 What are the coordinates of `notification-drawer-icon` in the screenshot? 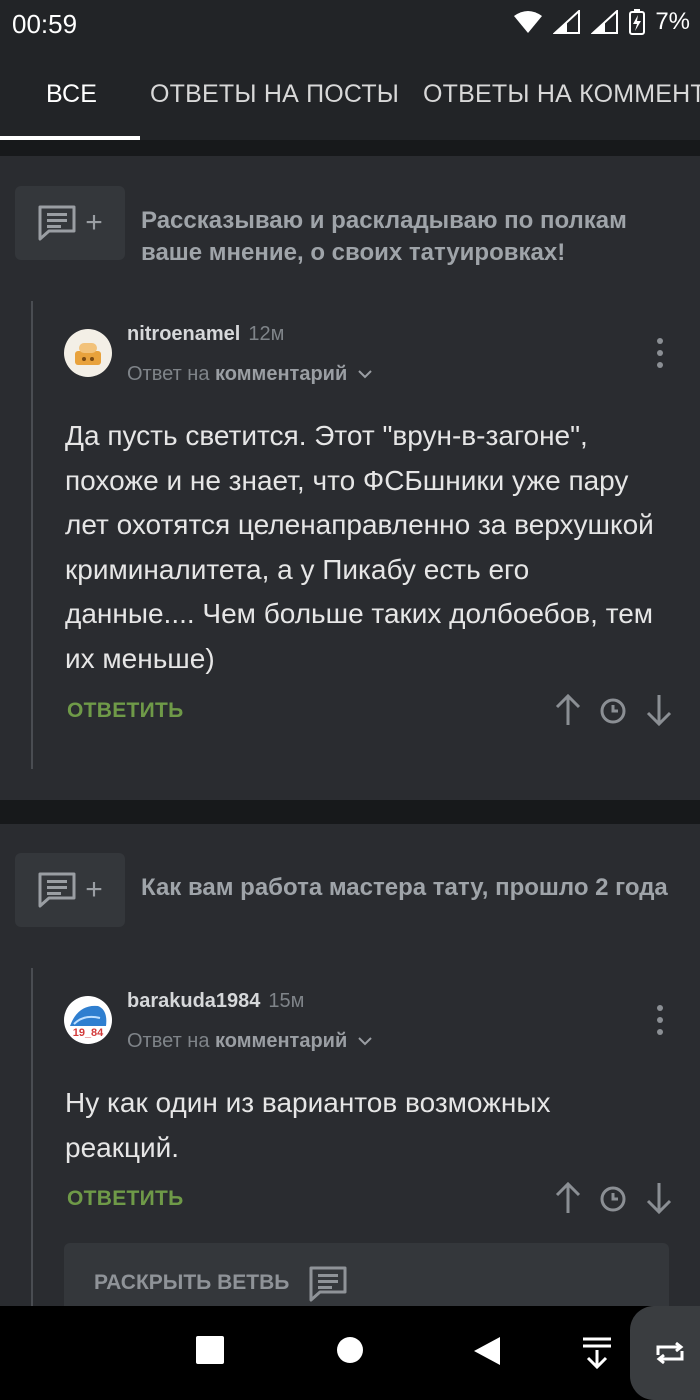 It's located at (597, 1353).